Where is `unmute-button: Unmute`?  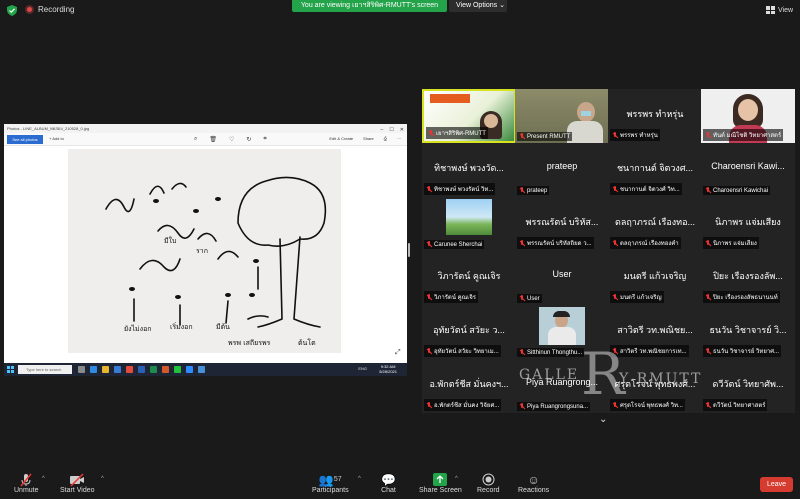 unmute-button: Unmute is located at coordinates (26, 483).